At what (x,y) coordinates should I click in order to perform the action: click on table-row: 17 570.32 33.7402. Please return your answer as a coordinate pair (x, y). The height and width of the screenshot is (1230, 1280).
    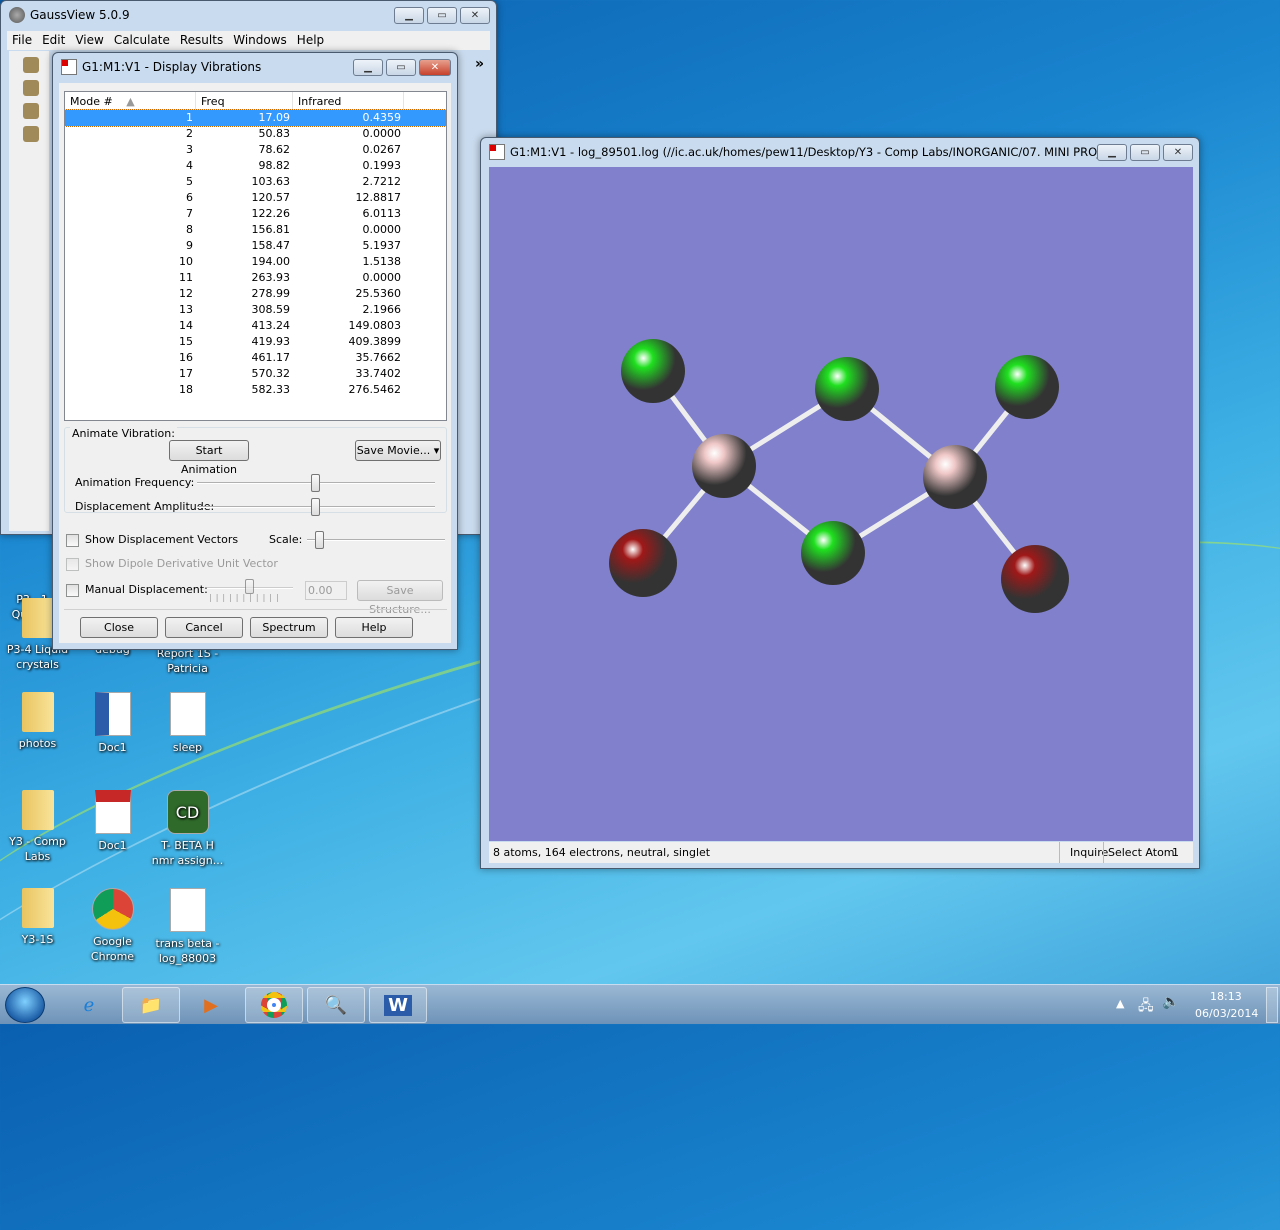
    Looking at the image, I should click on (255, 374).